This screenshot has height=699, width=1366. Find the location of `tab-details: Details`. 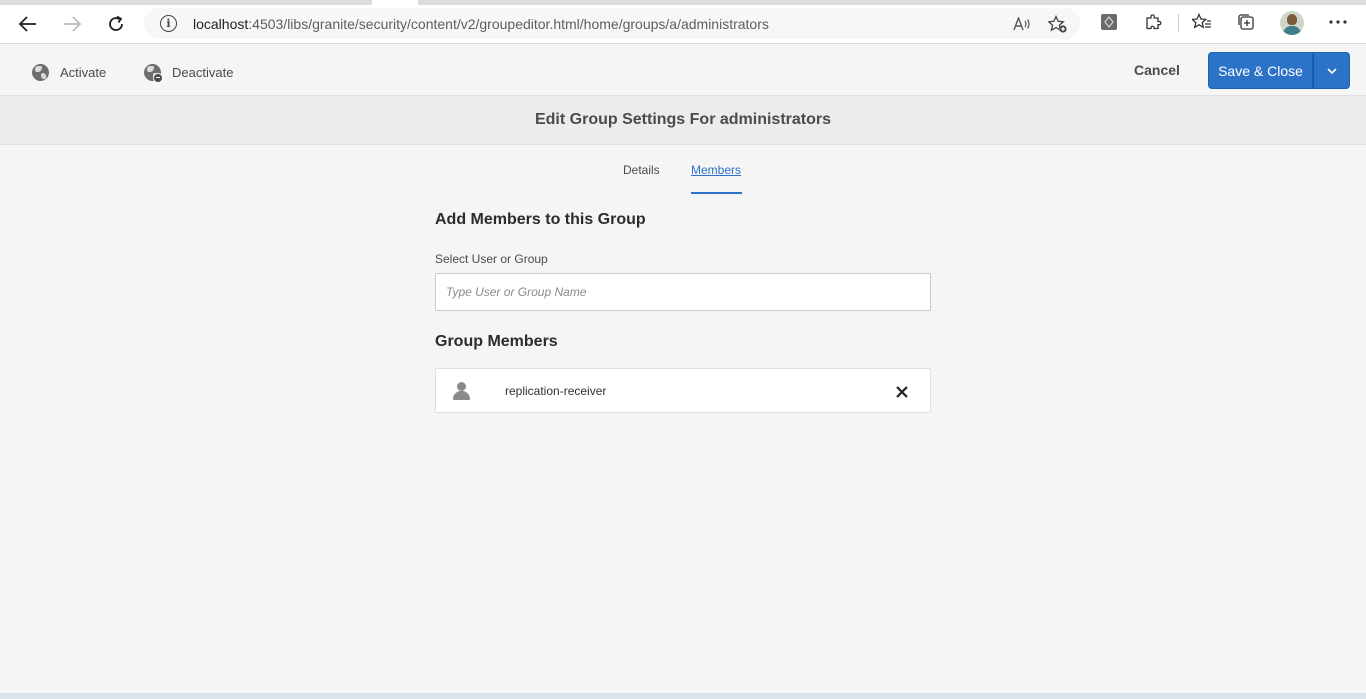

tab-details: Details is located at coordinates (641, 170).